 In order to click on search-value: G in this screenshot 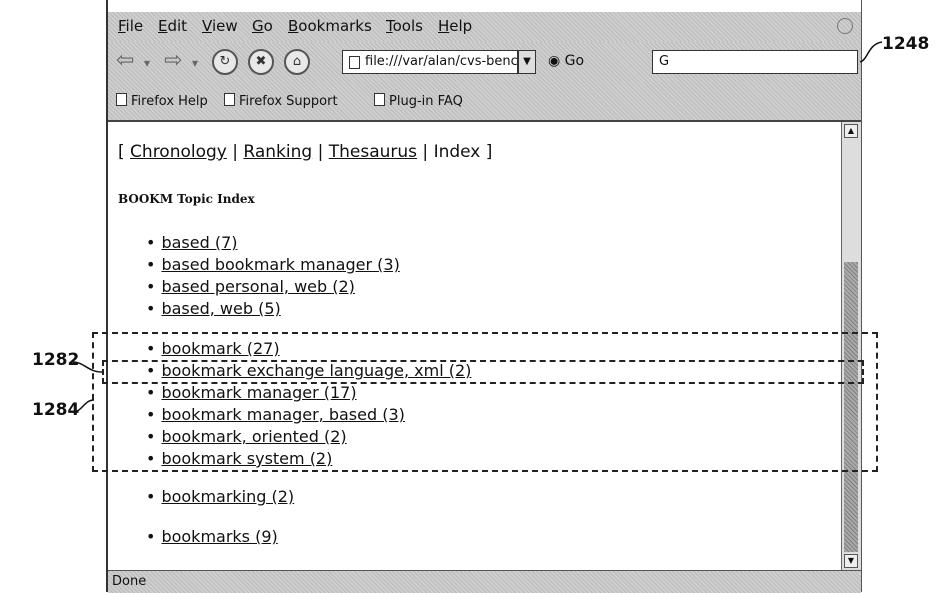, I will do `click(664, 61)`.